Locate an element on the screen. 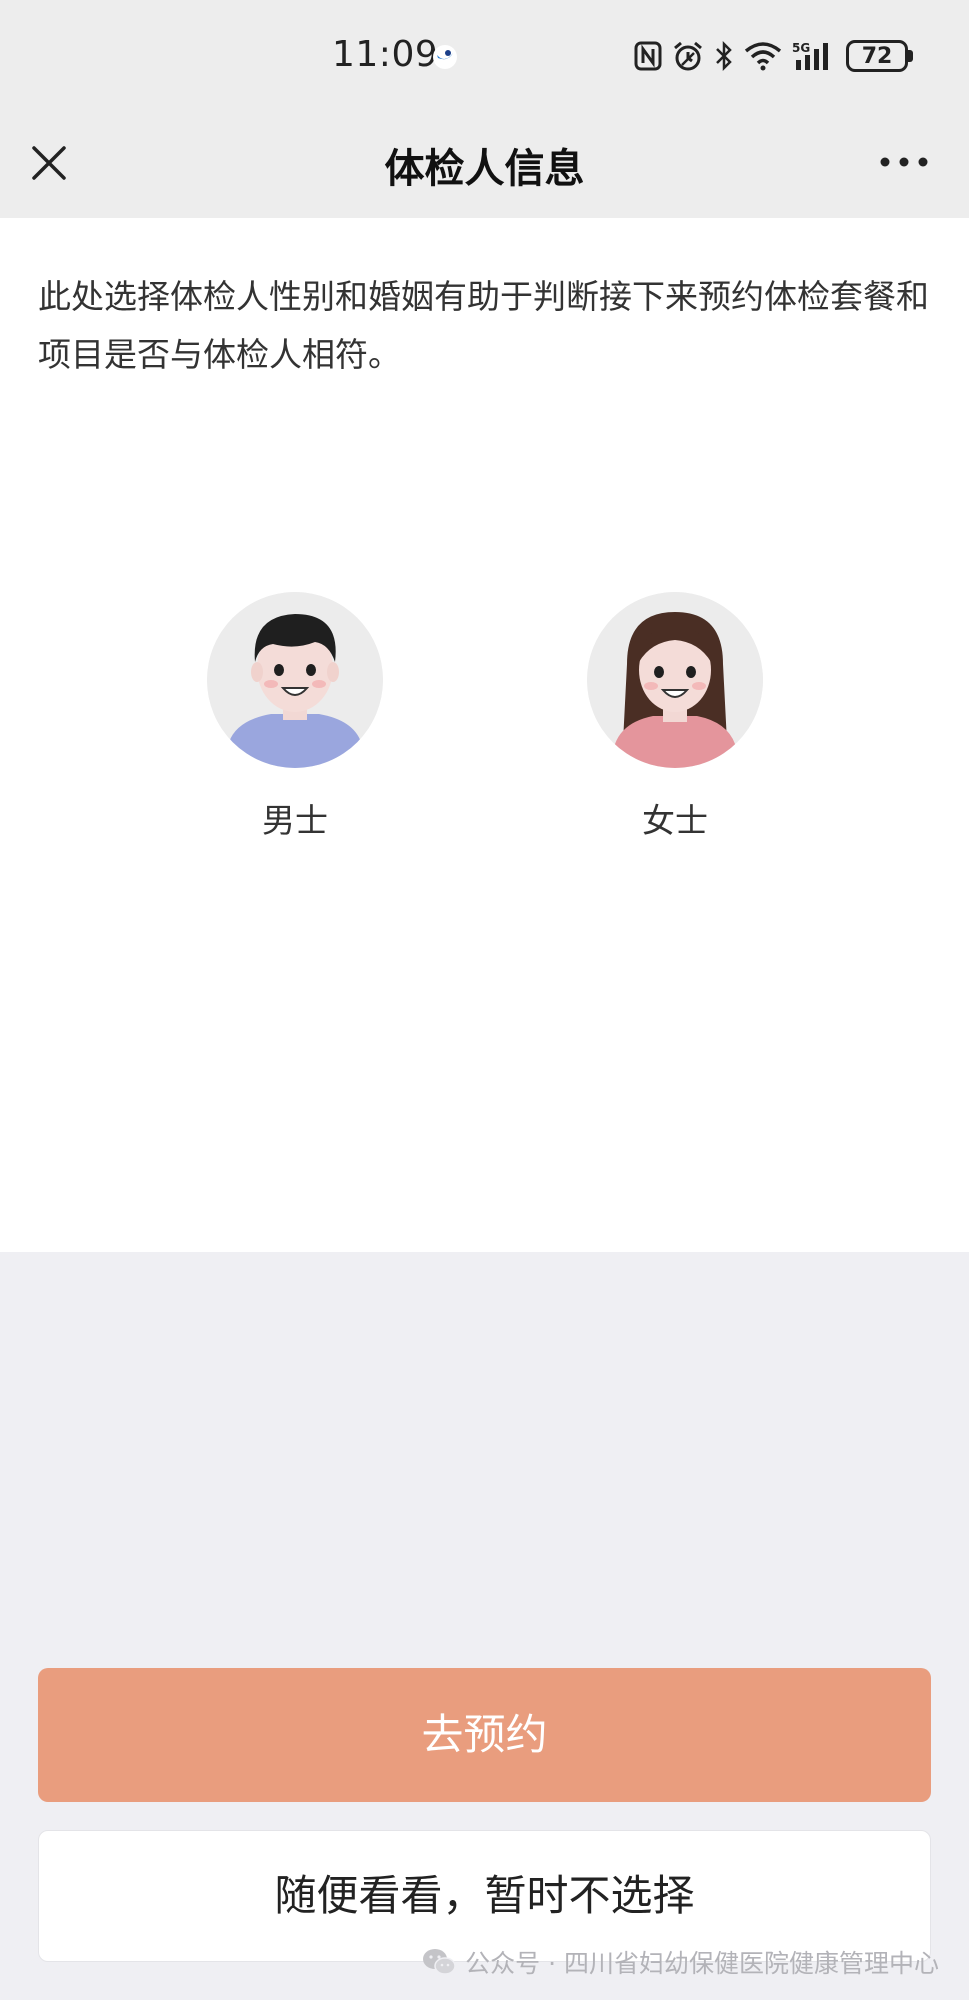 This screenshot has width=969, height=2000. gender-option-female: 女士 is located at coordinates (675, 717).